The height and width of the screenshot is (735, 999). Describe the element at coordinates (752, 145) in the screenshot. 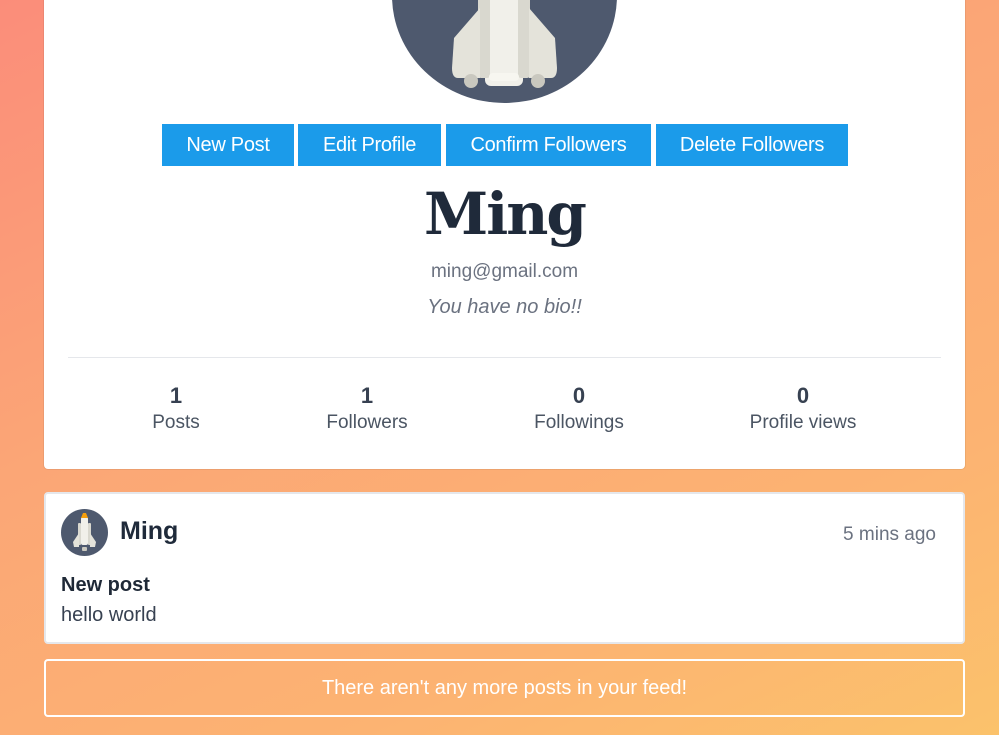

I see `delete-followers-button: Delete Followers` at that location.